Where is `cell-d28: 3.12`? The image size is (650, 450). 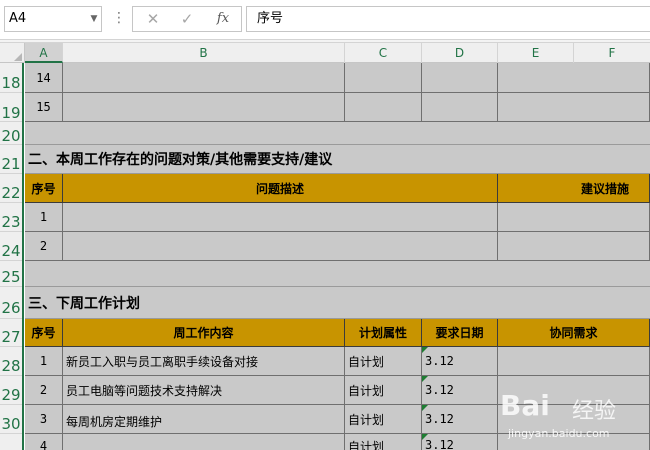 cell-d28: 3.12 is located at coordinates (460, 361).